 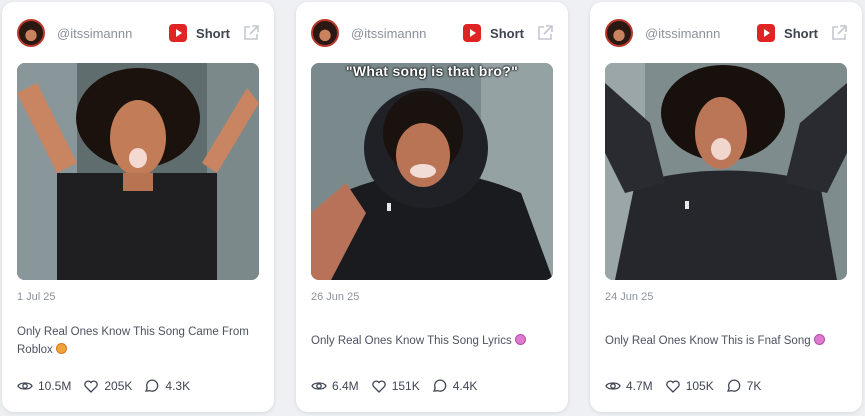 I want to click on stats-row: 10.5M 205K 4.3K, so click(x=109, y=386).